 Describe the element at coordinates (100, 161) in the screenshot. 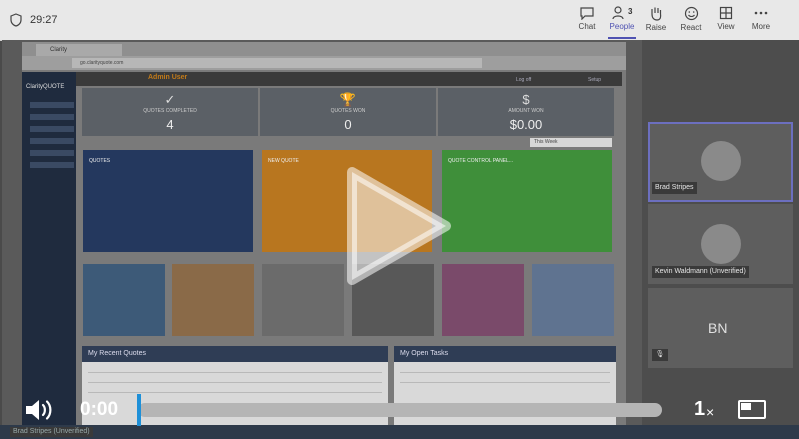

I see `tile-label: QUOTES` at that location.